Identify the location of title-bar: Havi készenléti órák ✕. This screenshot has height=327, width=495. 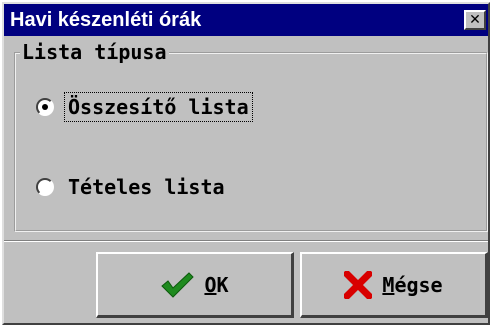
(246, 20).